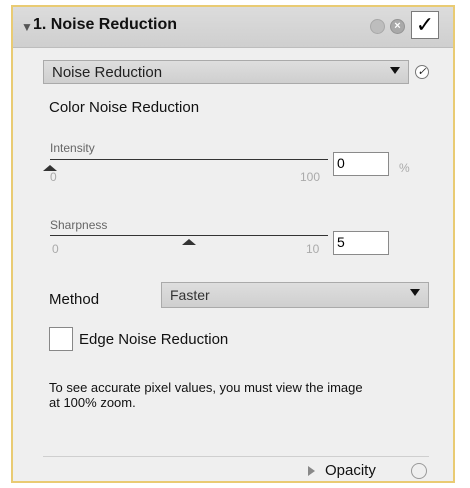  Describe the element at coordinates (105, 24) in the screenshot. I see `panel-title: 1. Noise Reduction` at that location.